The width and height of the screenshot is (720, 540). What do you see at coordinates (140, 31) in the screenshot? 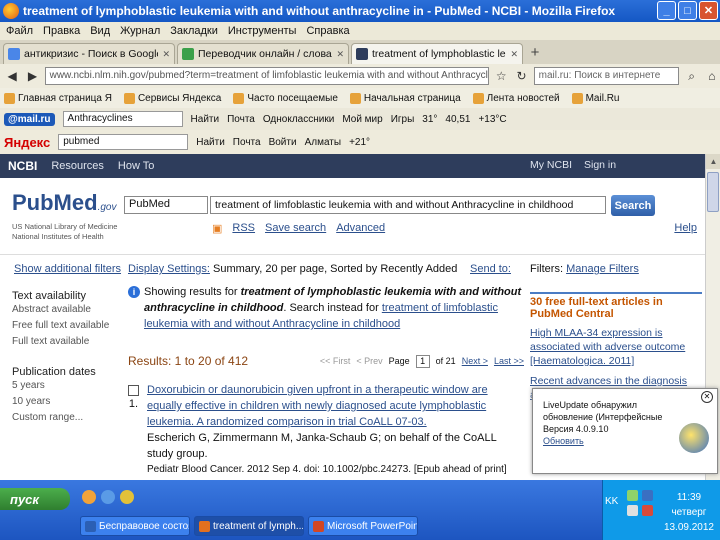
I see `menu-history: Журнал` at bounding box center [140, 31].